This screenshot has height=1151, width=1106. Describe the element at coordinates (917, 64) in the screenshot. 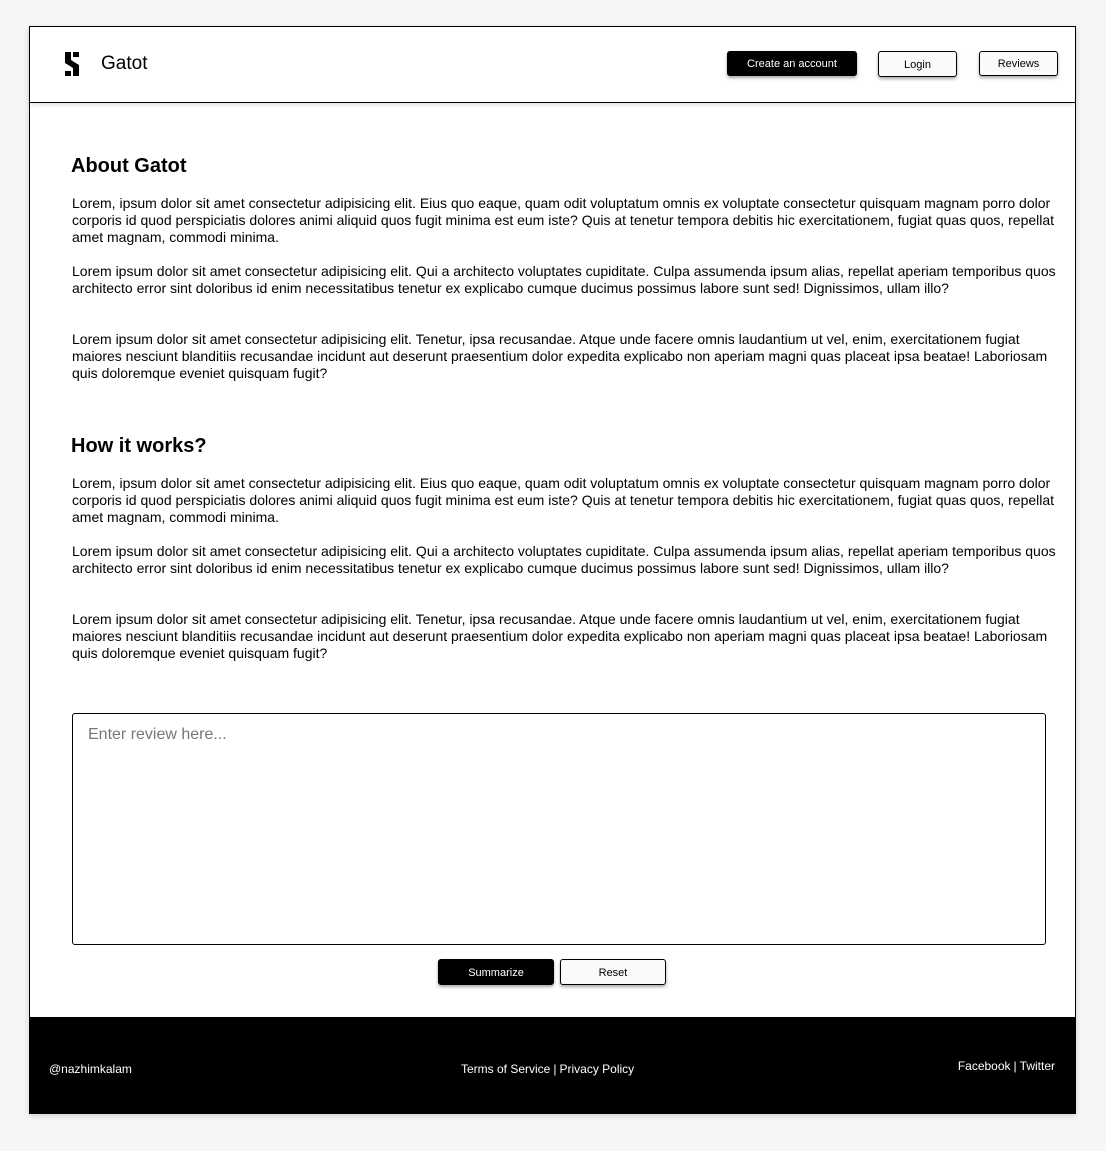

I see `login-button: Login` at that location.